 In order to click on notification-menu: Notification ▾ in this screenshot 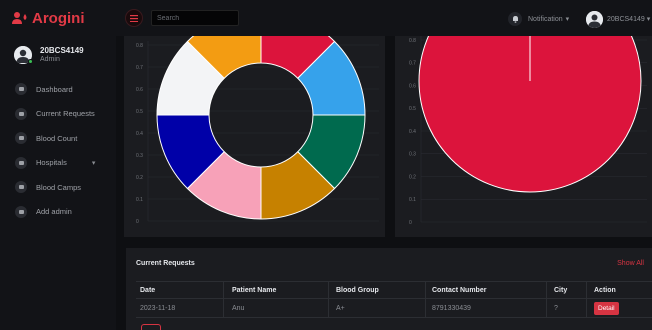, I will do `click(549, 19)`.